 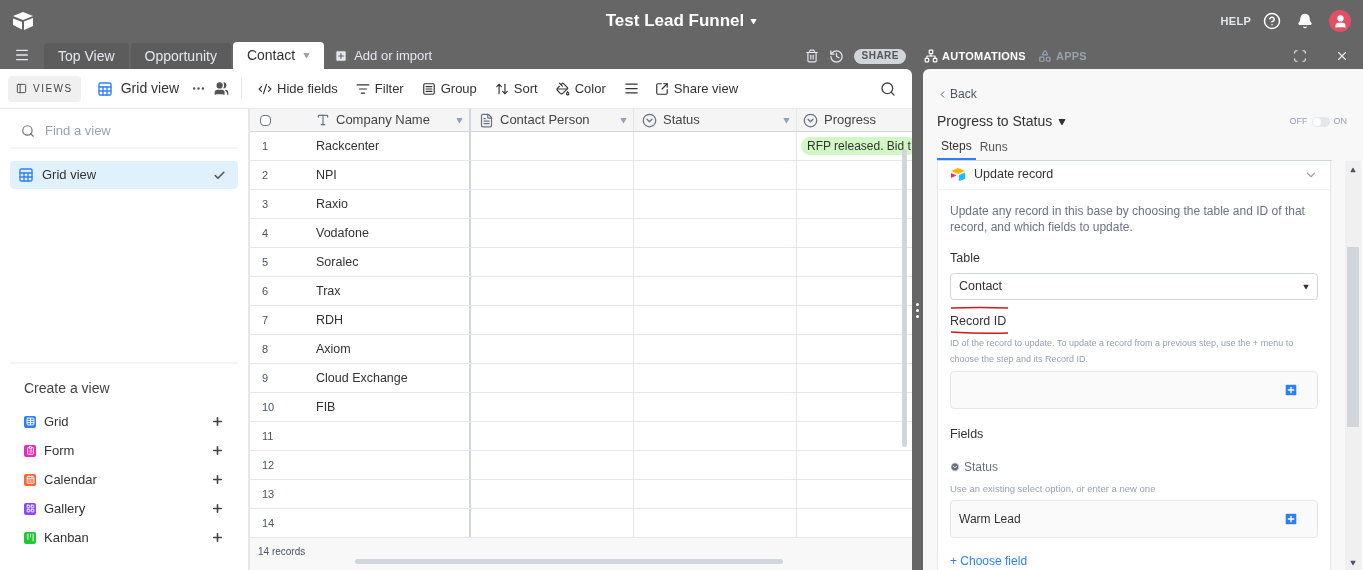 What do you see at coordinates (136, 131) in the screenshot?
I see `find-view-field: Find a view` at bounding box center [136, 131].